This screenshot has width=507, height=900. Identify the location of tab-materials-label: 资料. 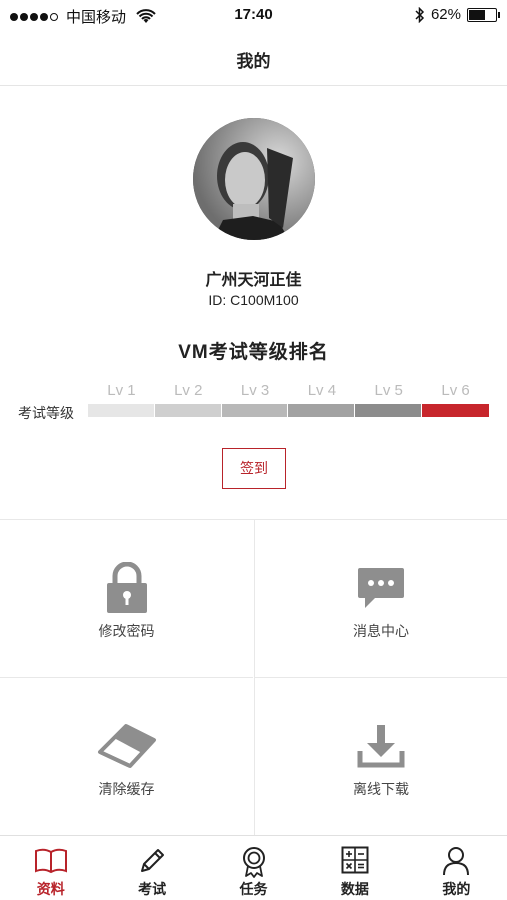
(50, 889).